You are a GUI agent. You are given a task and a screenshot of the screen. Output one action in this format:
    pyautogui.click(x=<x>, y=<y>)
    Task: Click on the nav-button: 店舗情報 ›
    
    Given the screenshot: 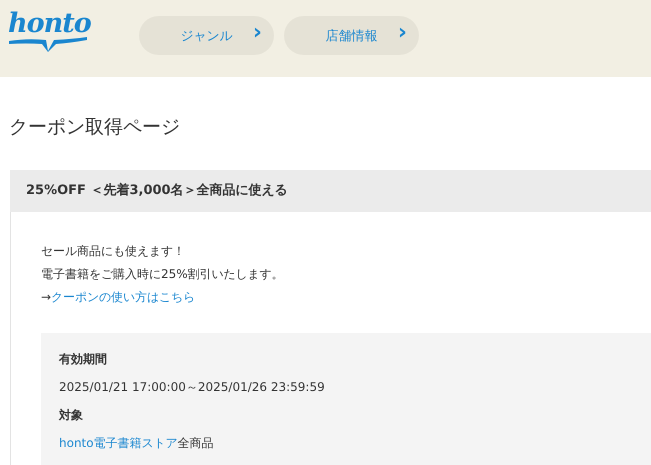 What is the action you would take?
    pyautogui.click(x=351, y=35)
    